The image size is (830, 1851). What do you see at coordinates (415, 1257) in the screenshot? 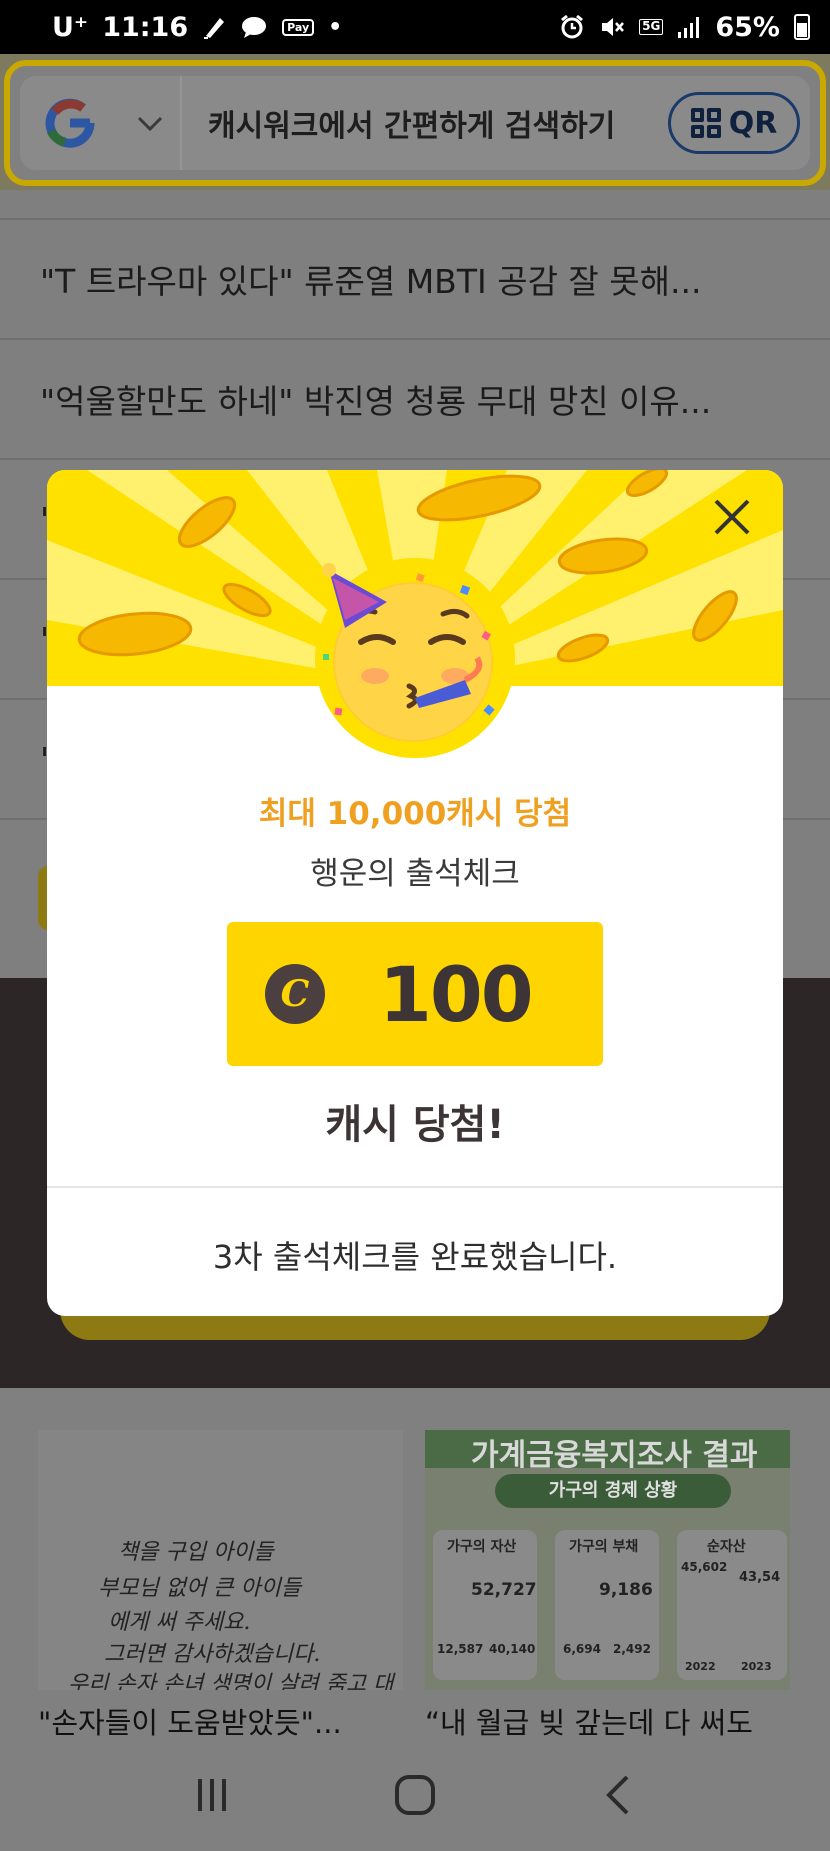
I see `completion-message: 3차 출석체크를 완료했습니다.` at bounding box center [415, 1257].